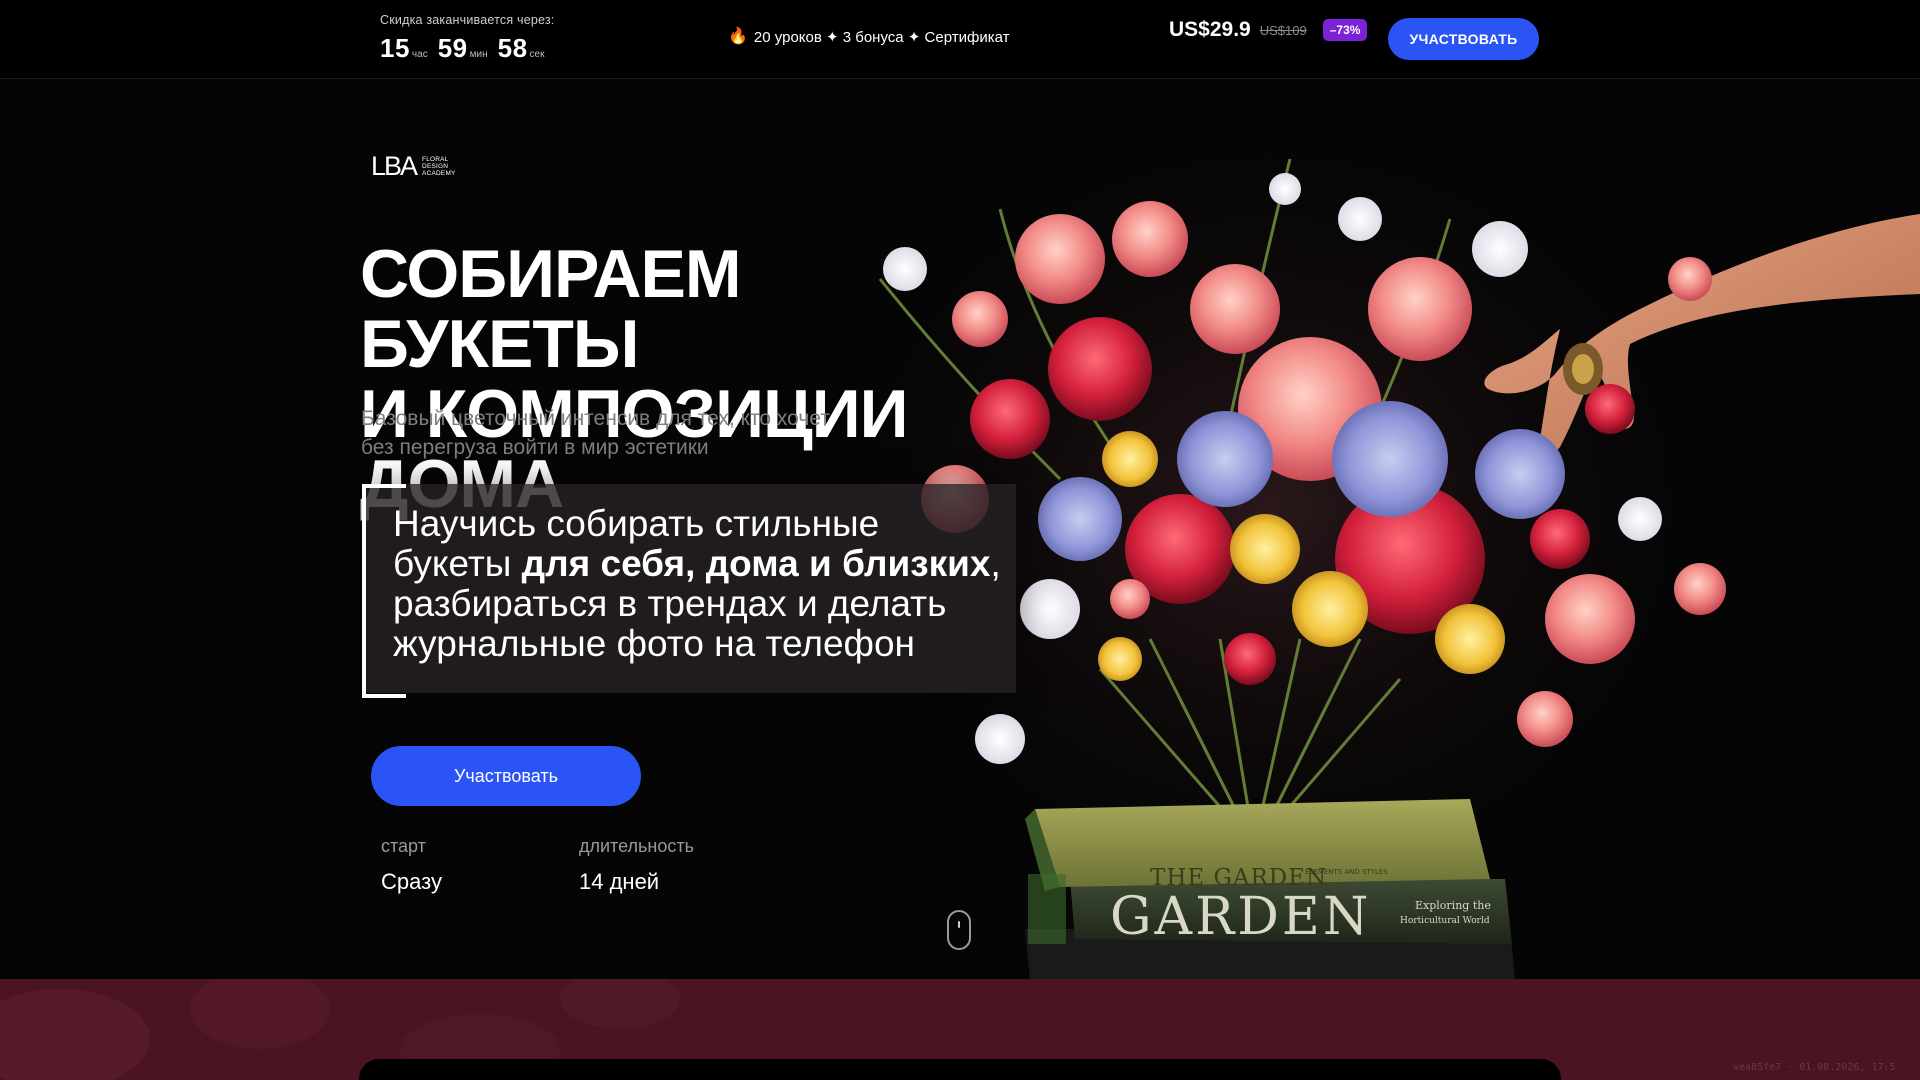  What do you see at coordinates (1238, 878) in the screenshot?
I see `book-title-the-garden: THE GARDEN` at bounding box center [1238, 878].